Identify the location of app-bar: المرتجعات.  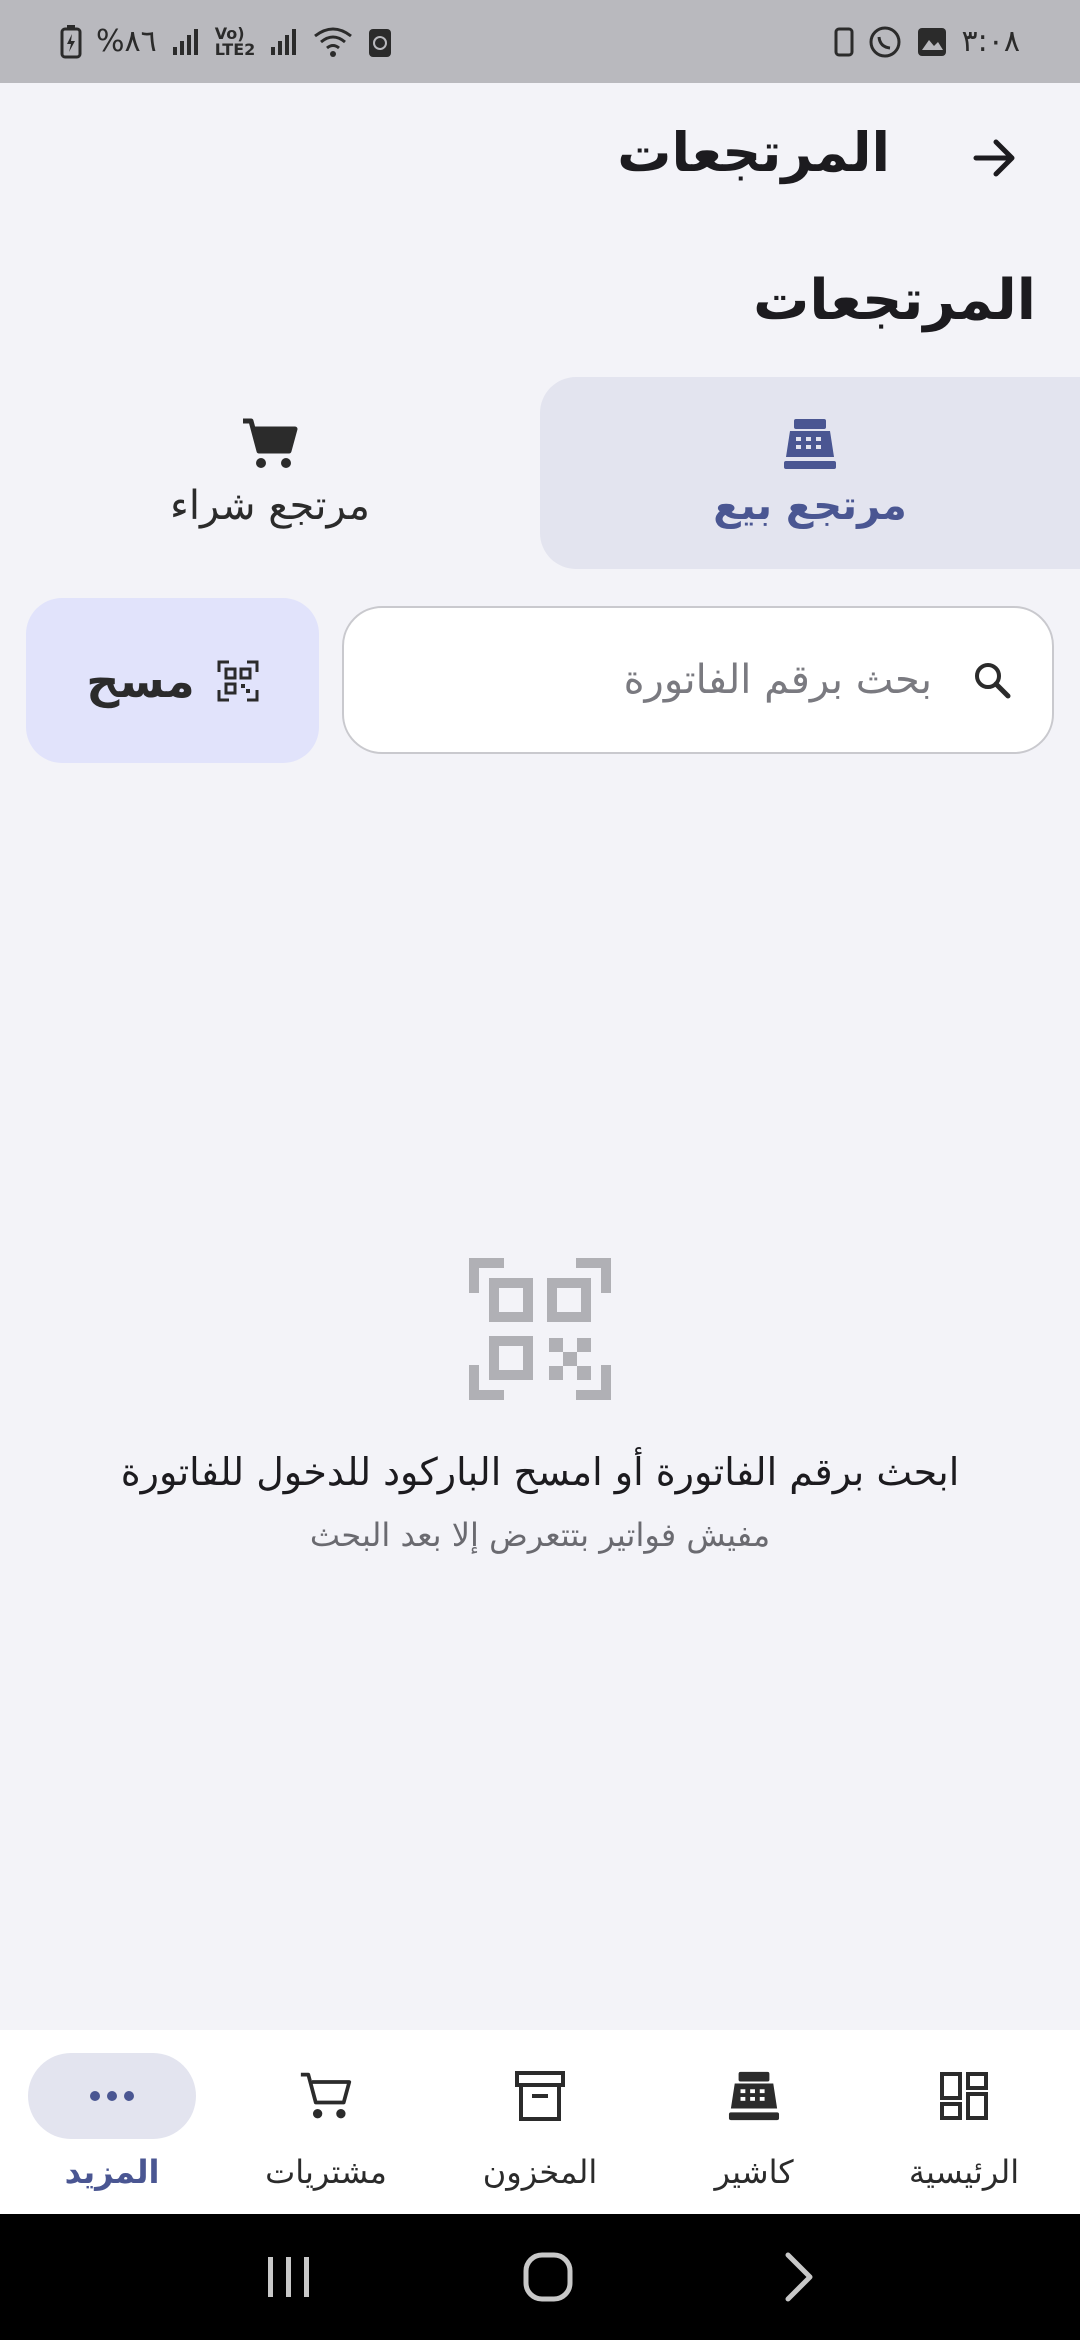
(540, 158).